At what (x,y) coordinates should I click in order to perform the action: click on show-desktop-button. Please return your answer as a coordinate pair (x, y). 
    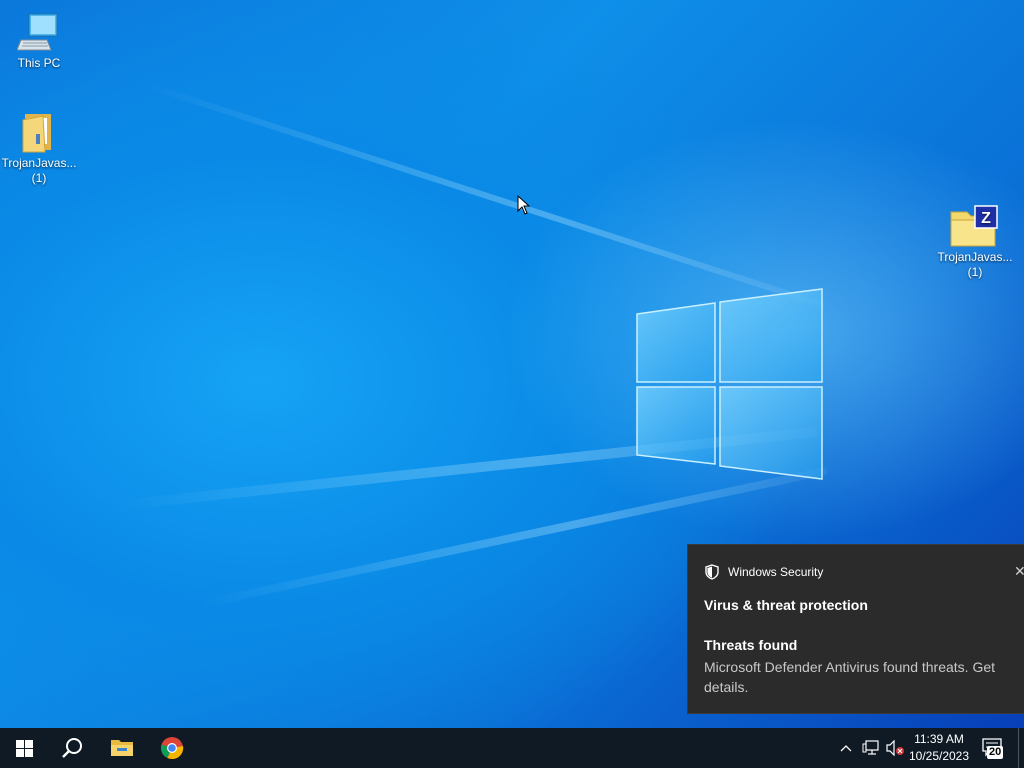
    Looking at the image, I should click on (1018, 748).